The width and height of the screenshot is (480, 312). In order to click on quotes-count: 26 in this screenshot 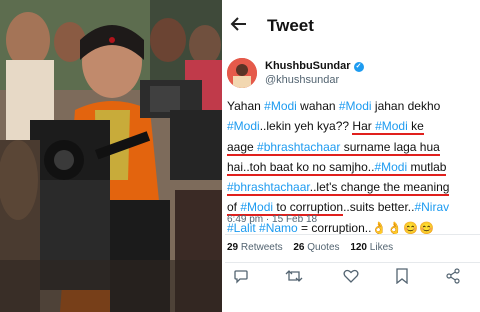, I will do `click(298, 247)`.